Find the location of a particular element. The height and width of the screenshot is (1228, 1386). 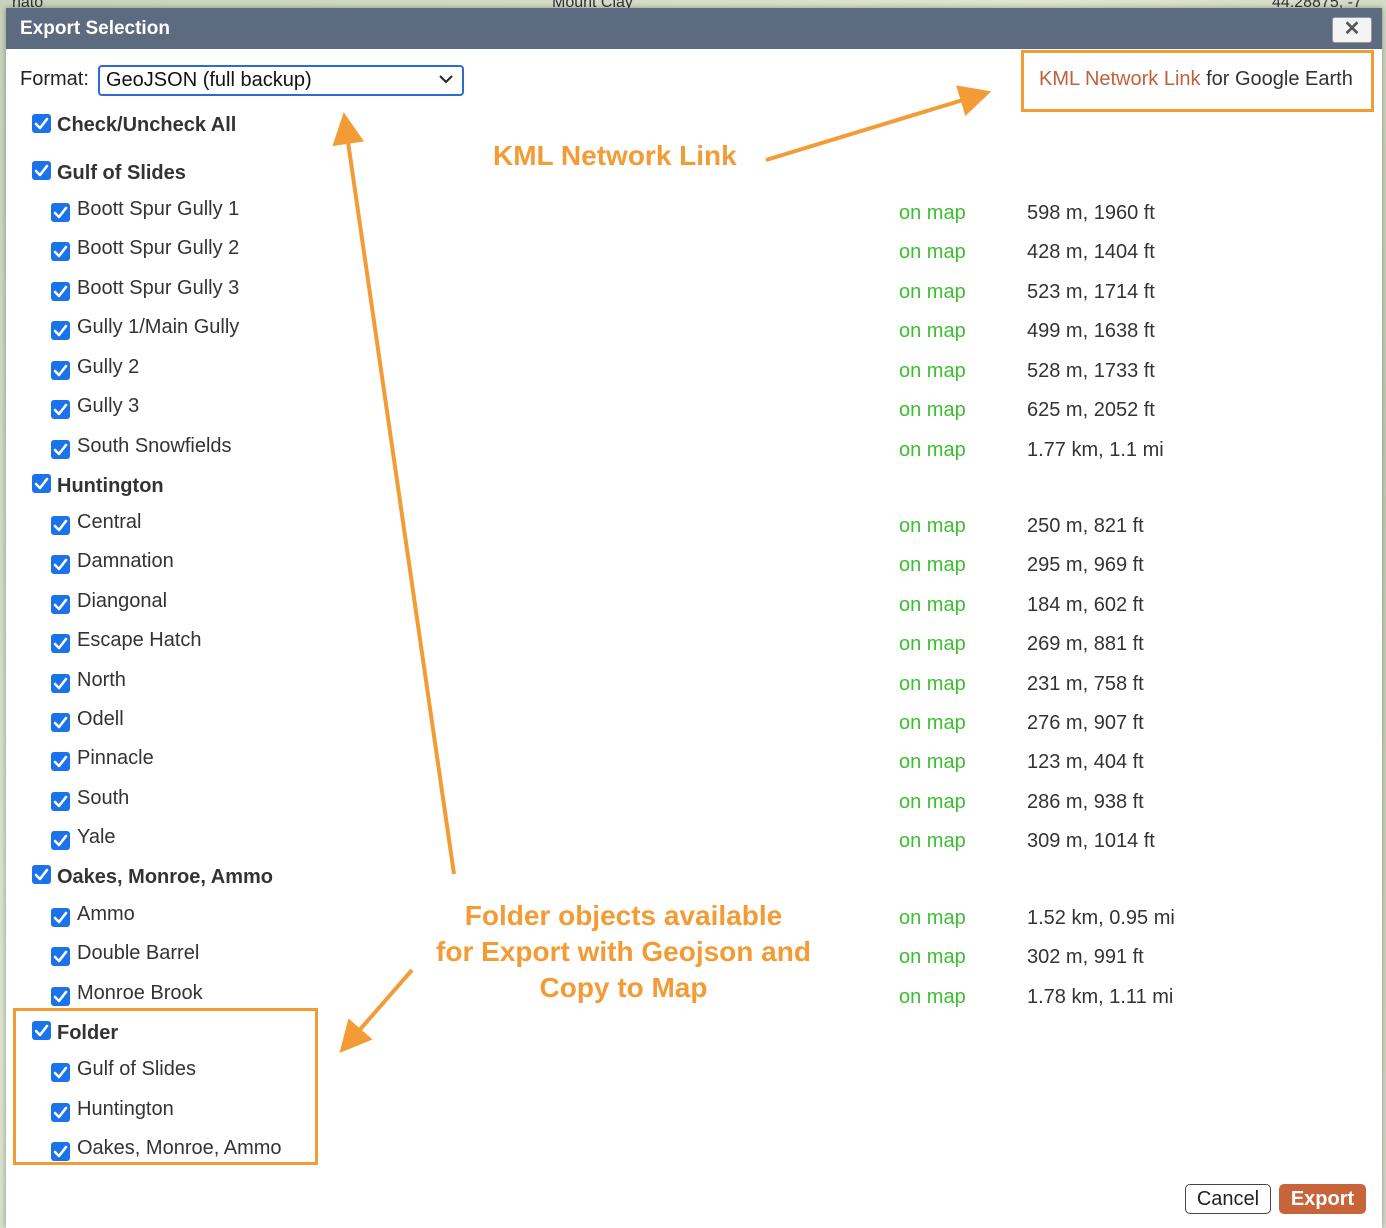

annotation-folder-line2: for Export with Geojson and is located at coordinates (623, 951).